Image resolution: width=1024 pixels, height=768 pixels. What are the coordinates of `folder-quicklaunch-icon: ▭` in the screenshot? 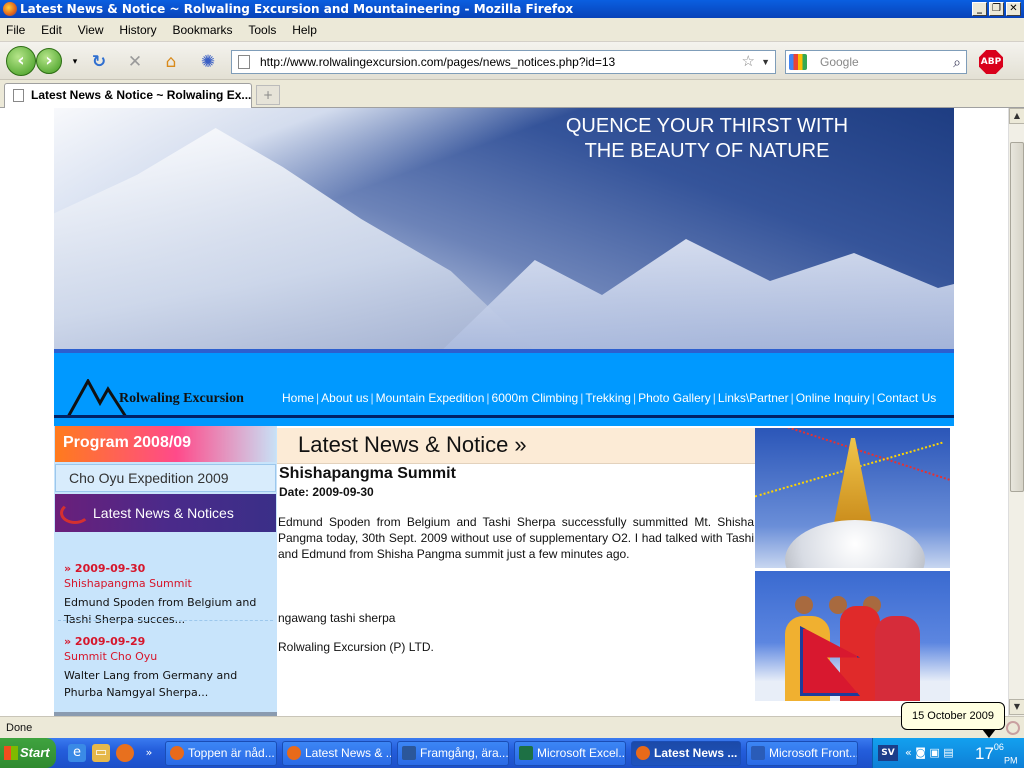 It's located at (101, 753).